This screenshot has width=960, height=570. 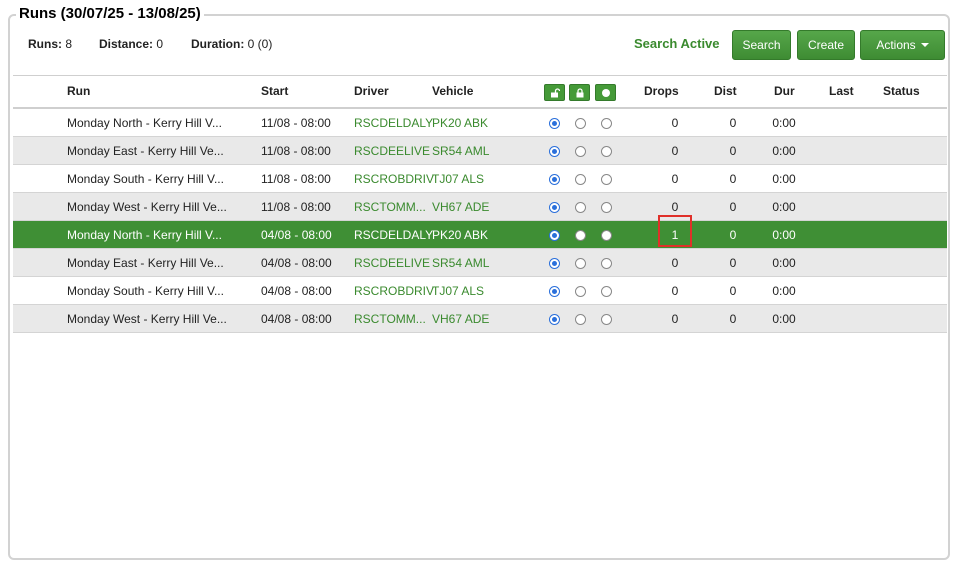 What do you see at coordinates (841, 91) in the screenshot?
I see `header-last: Last` at bounding box center [841, 91].